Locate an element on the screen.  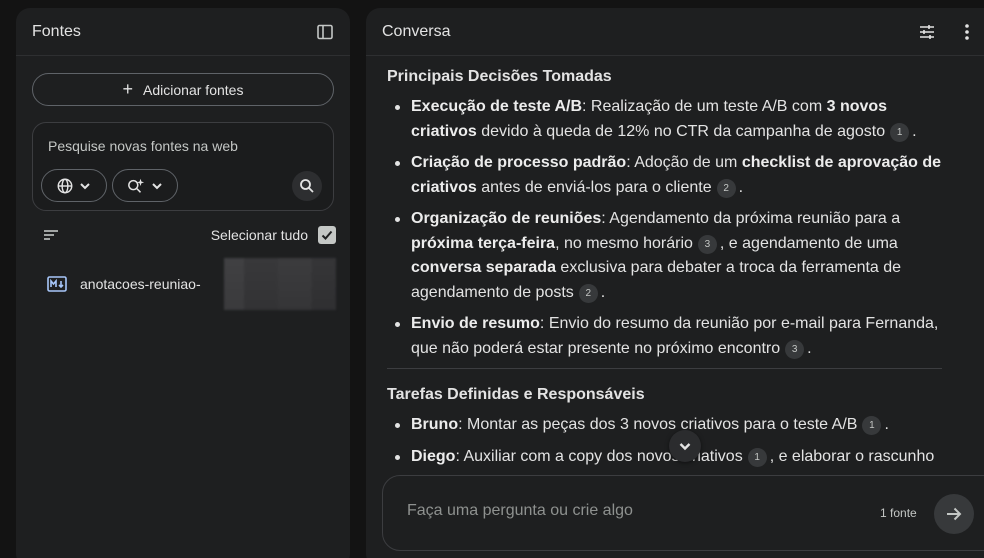
item-text: , e elaborar o rascunho is located at coordinates (852, 456).